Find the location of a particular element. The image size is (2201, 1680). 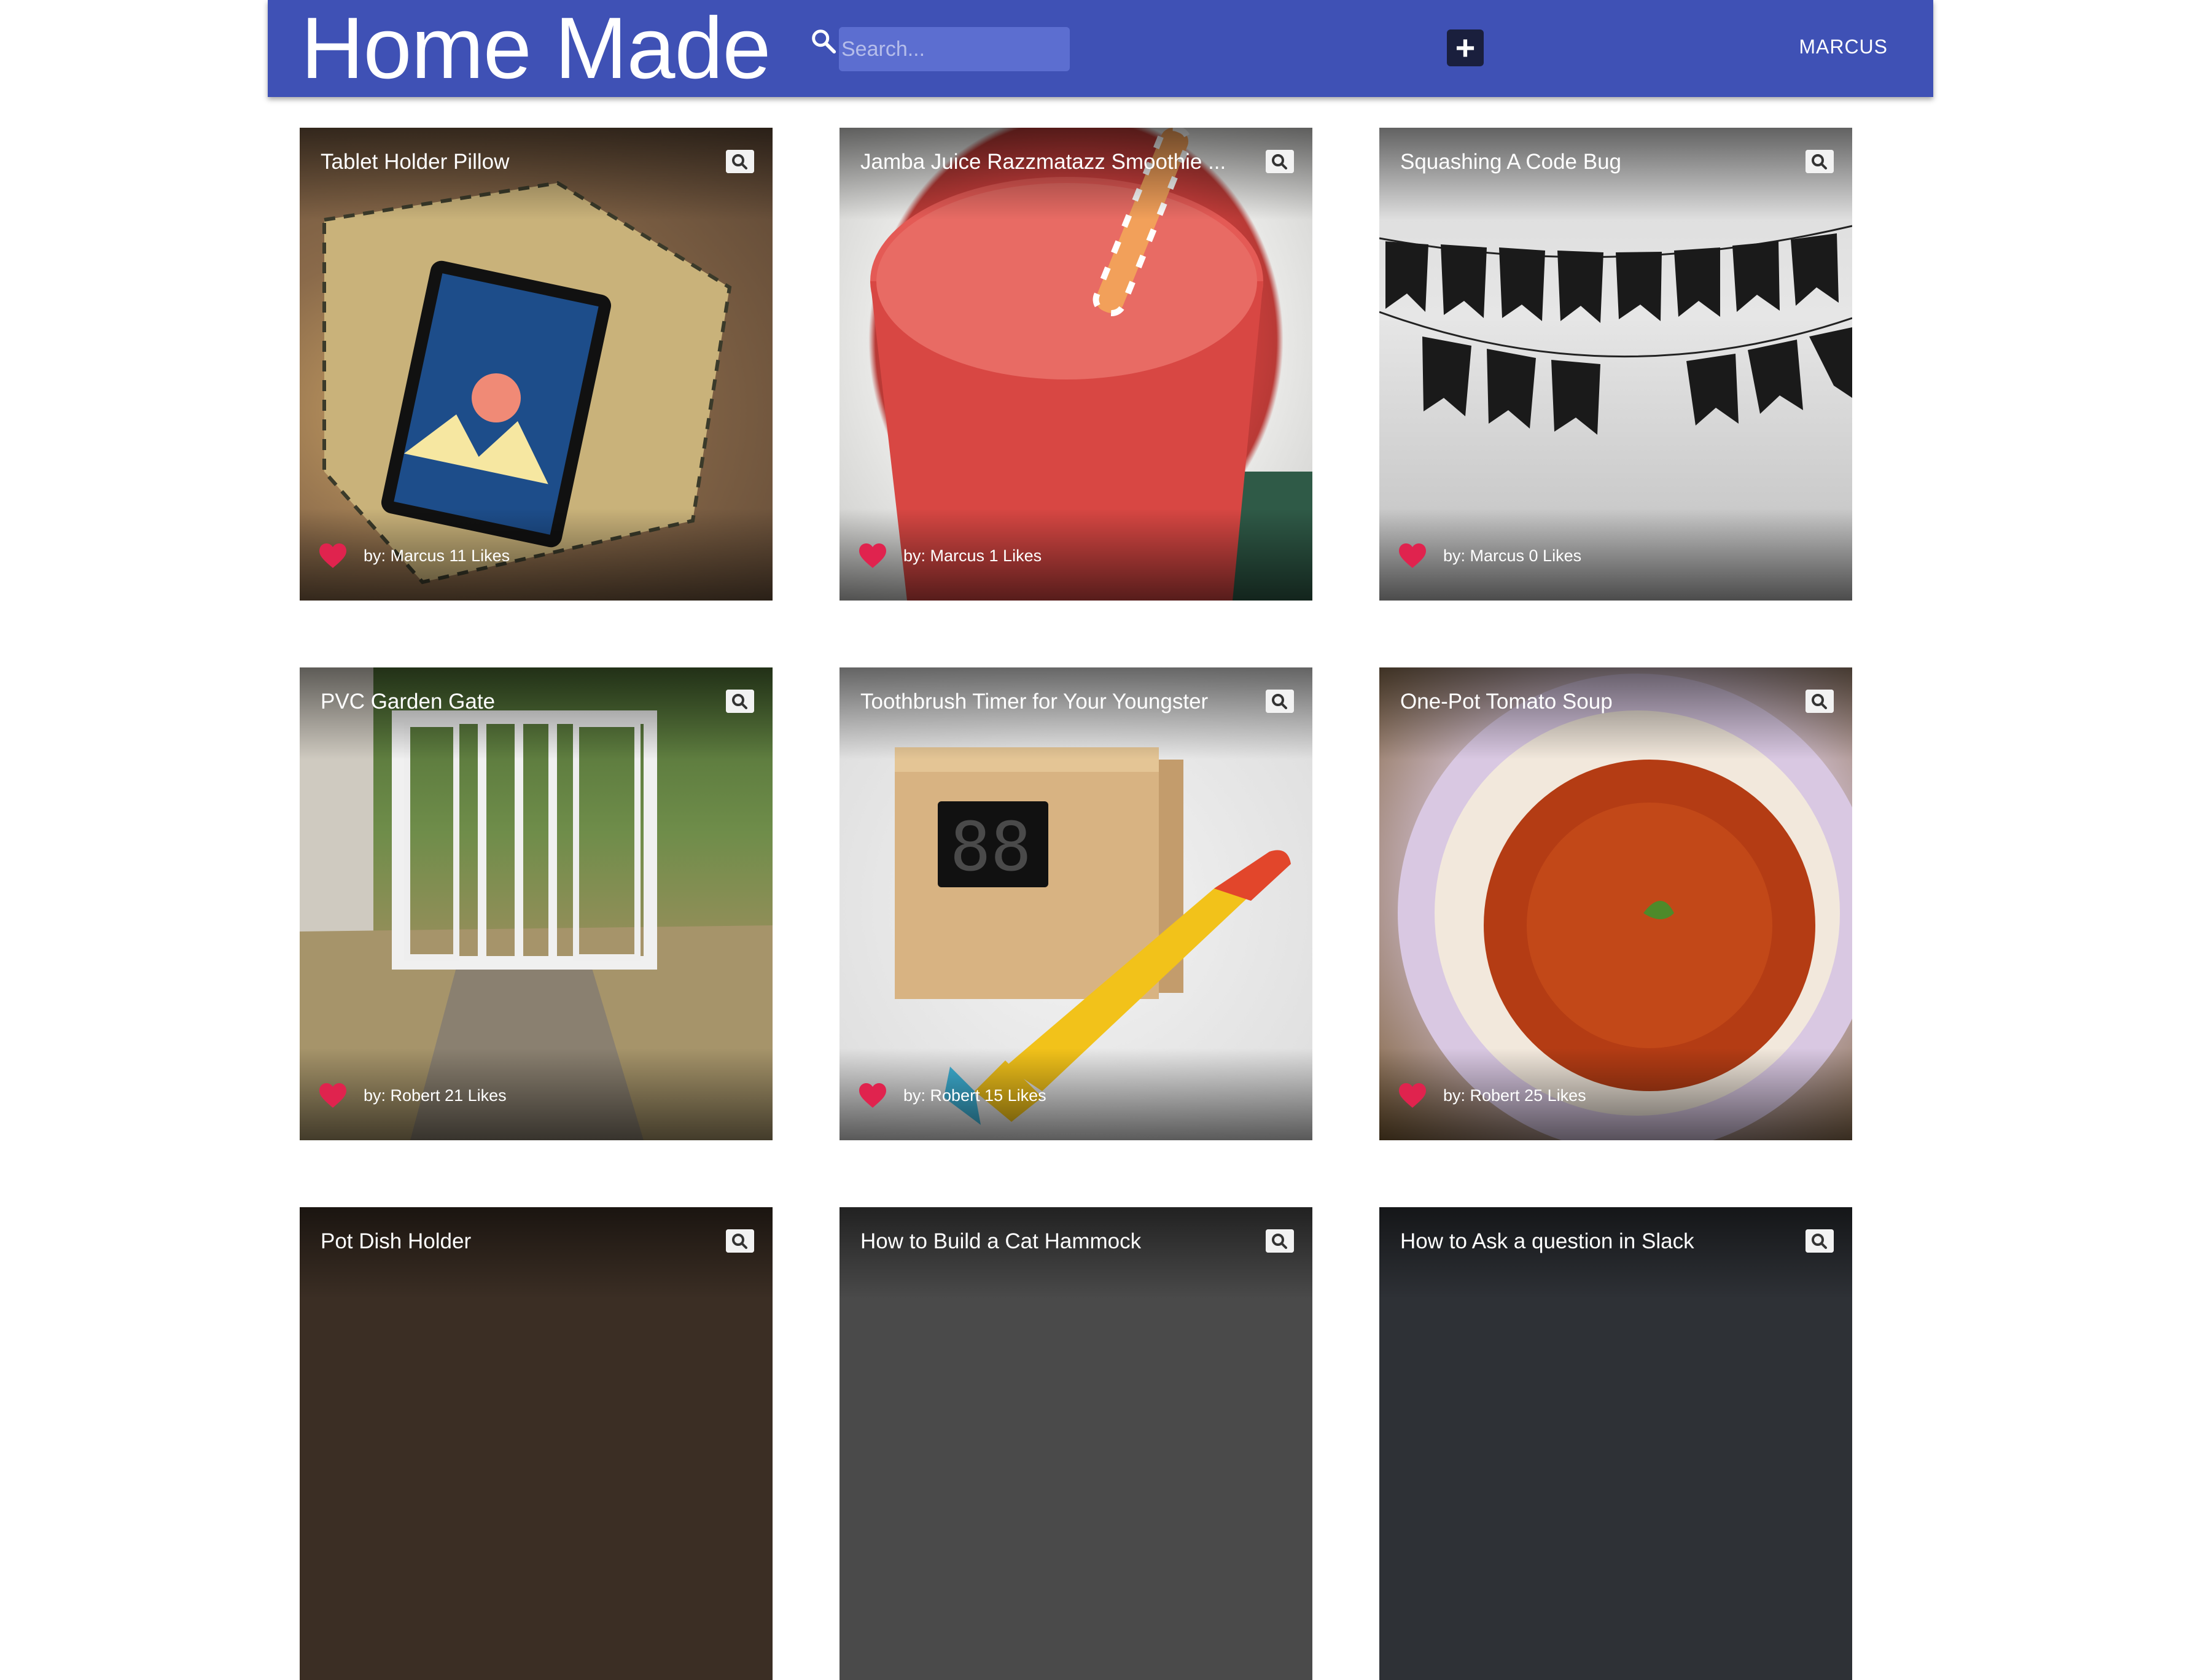

app-bar: Home Made + MARCUS is located at coordinates (1100, 48).